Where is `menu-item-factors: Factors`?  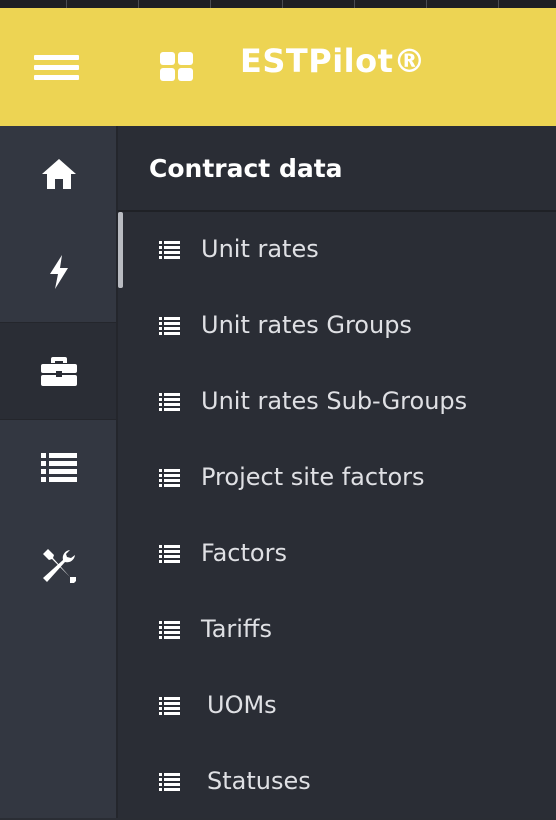 menu-item-factors: Factors is located at coordinates (337, 554).